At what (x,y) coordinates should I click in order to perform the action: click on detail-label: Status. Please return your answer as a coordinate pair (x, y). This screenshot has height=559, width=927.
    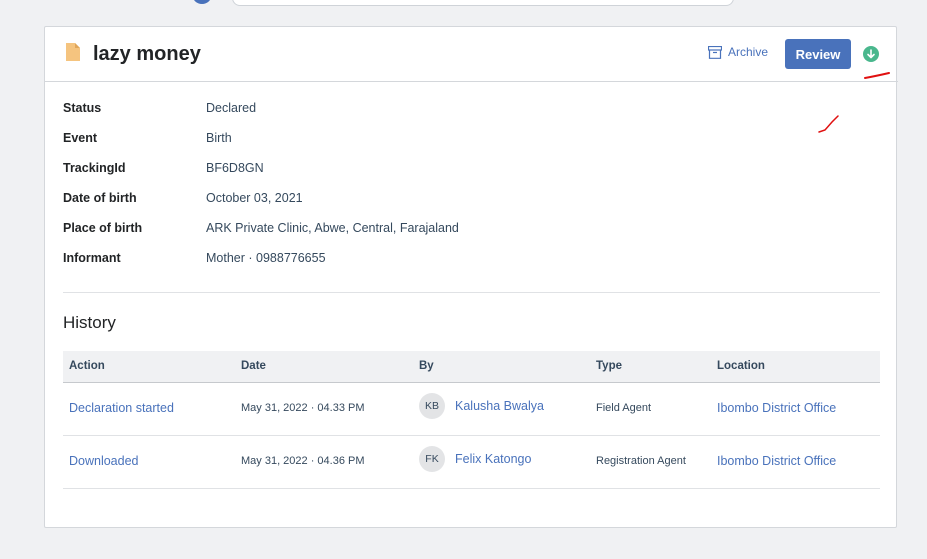
    Looking at the image, I should click on (82, 108).